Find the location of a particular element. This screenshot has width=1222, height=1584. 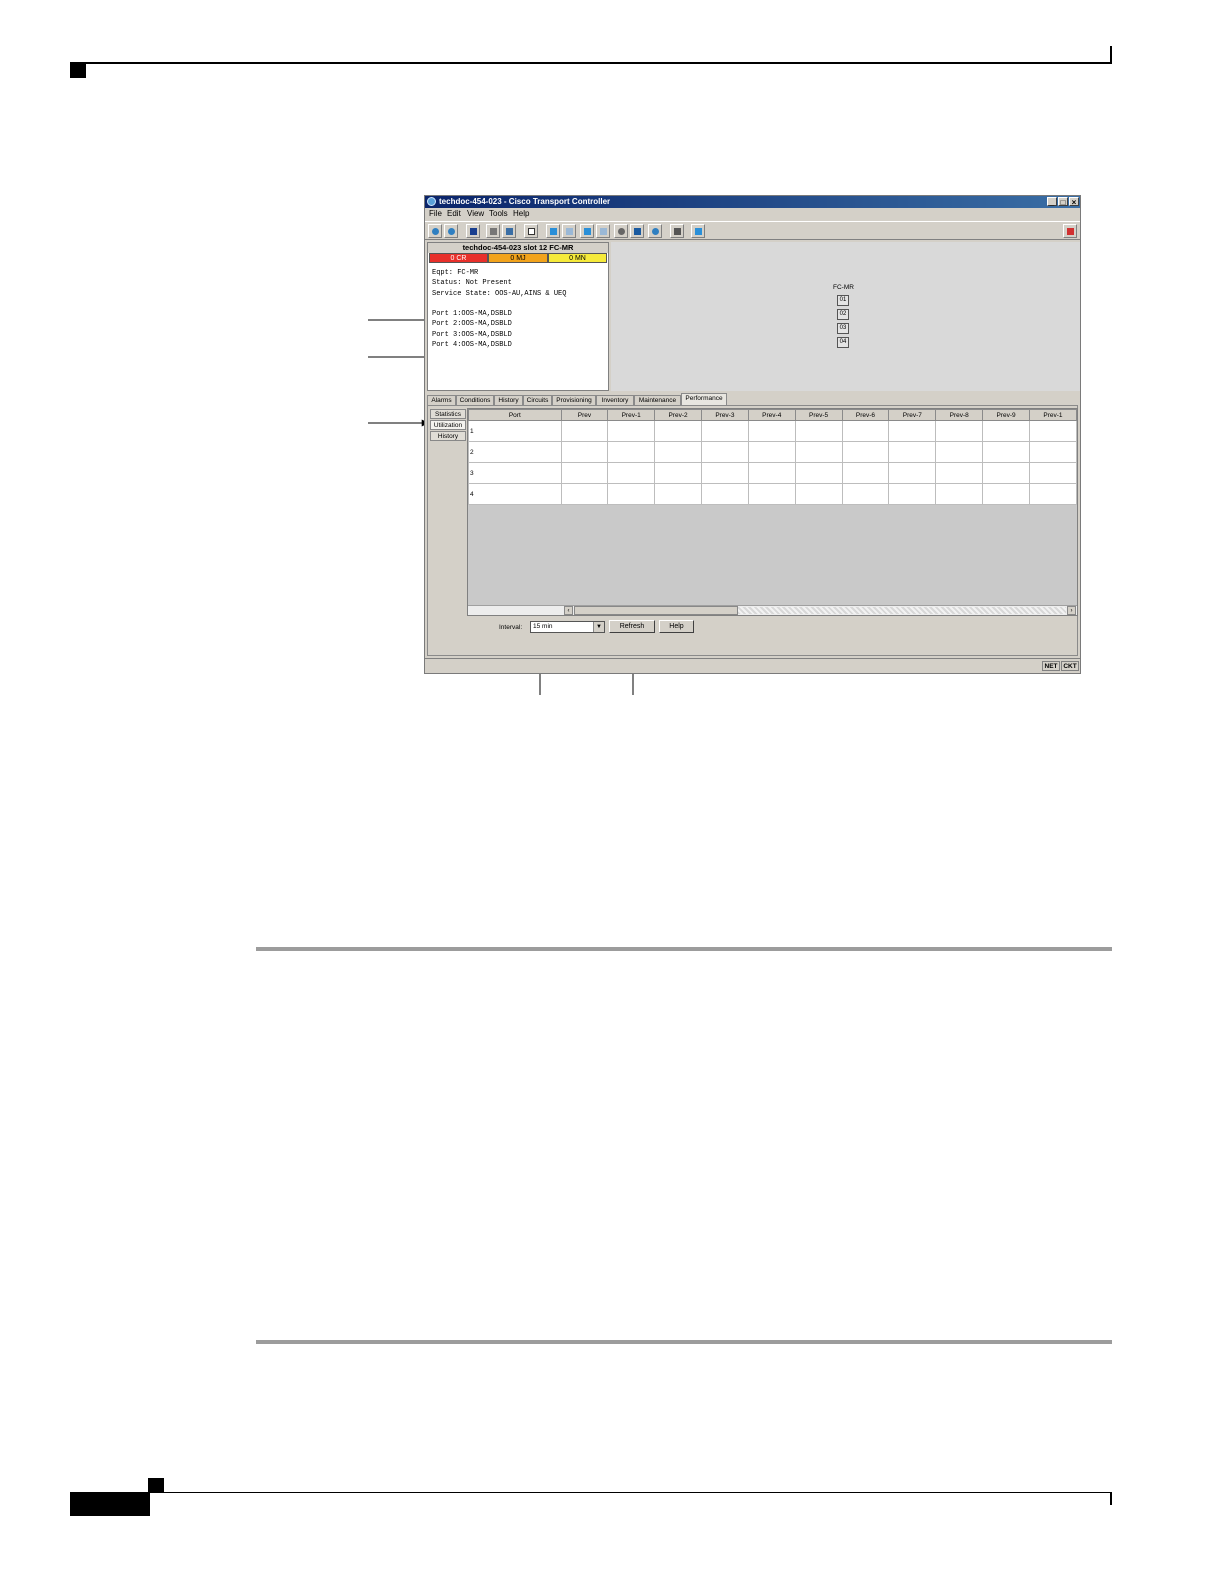

status-line: Status: Not Present is located at coordinates (472, 283).